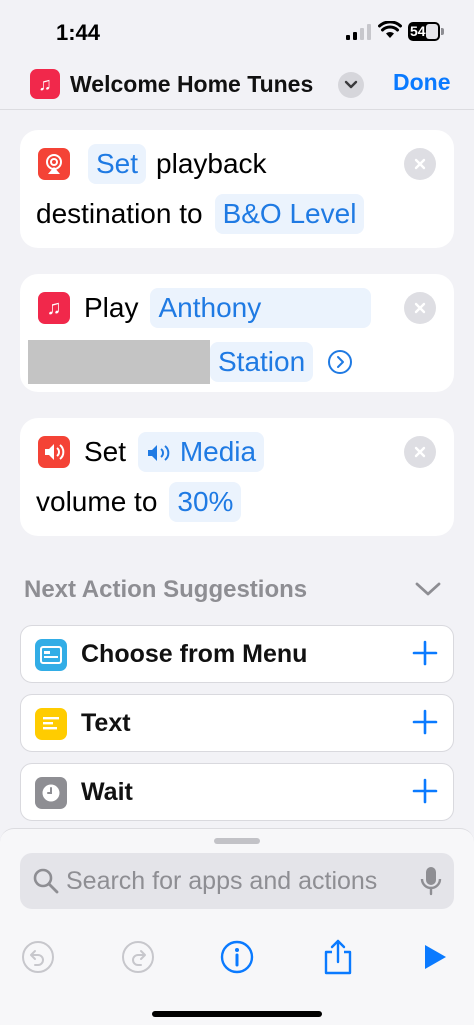 This screenshot has width=474, height=1025. What do you see at coordinates (46, 881) in the screenshot?
I see `search-icon` at bounding box center [46, 881].